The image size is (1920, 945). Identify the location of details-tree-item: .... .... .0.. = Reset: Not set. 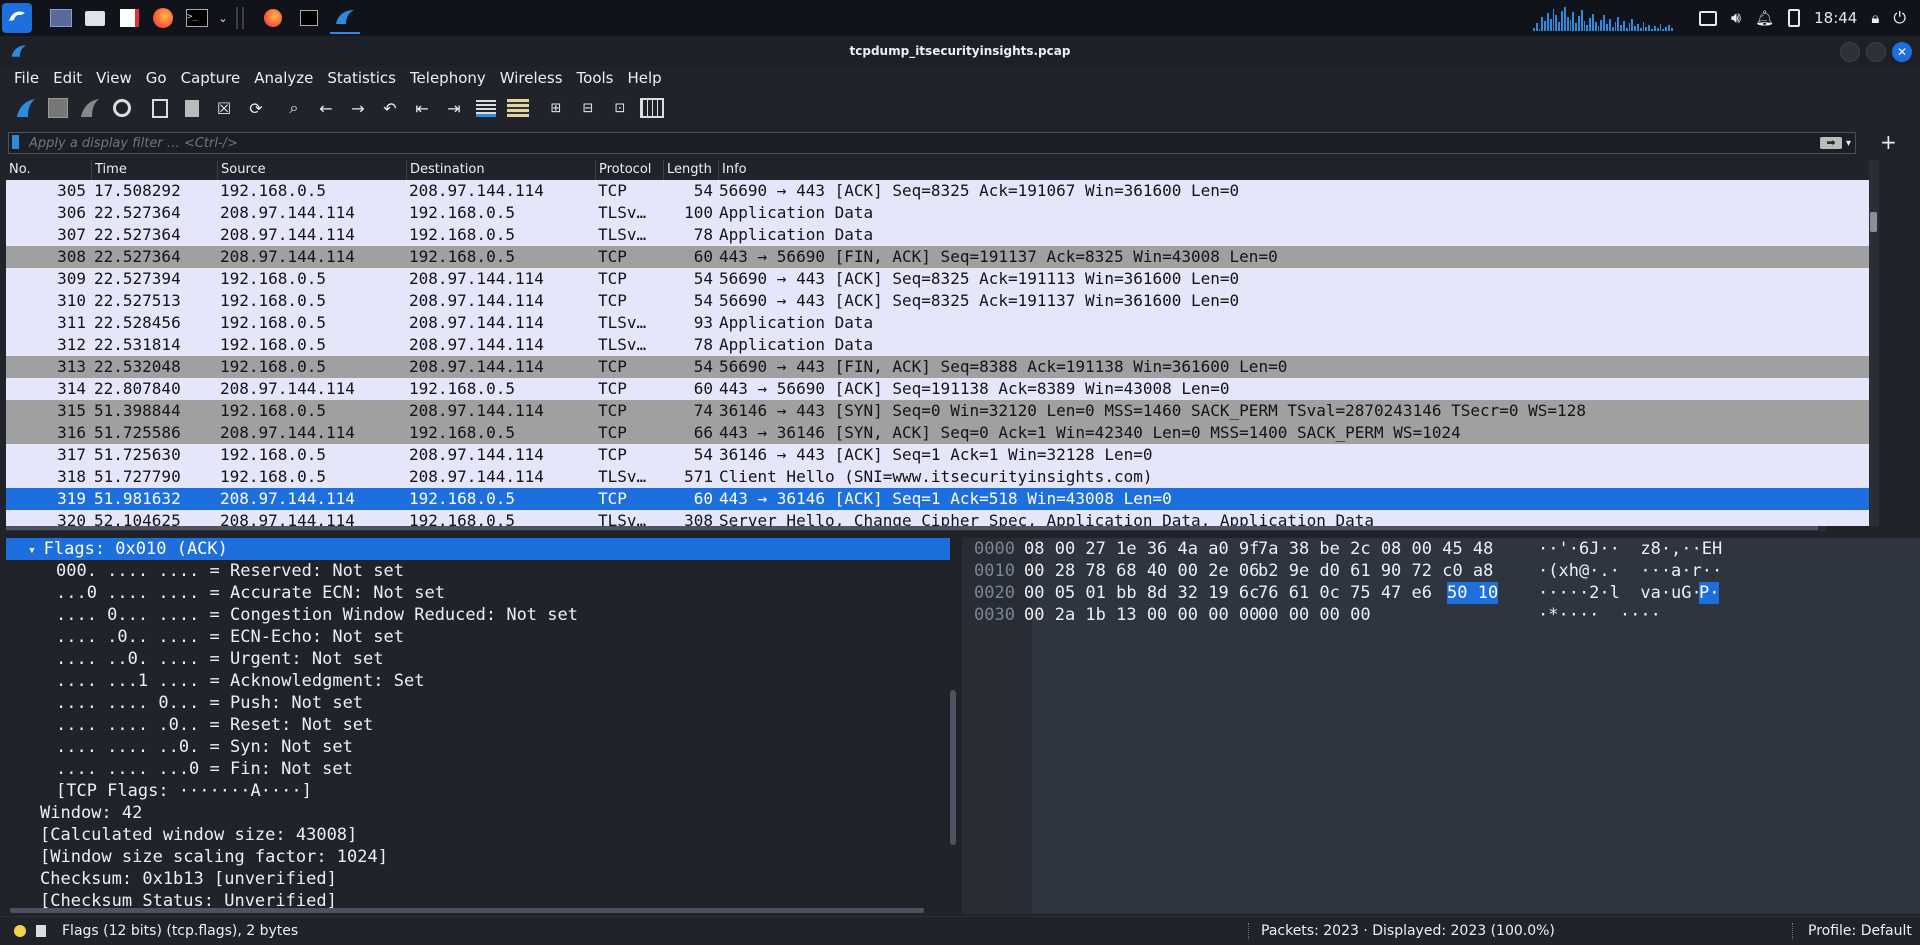
(478, 725).